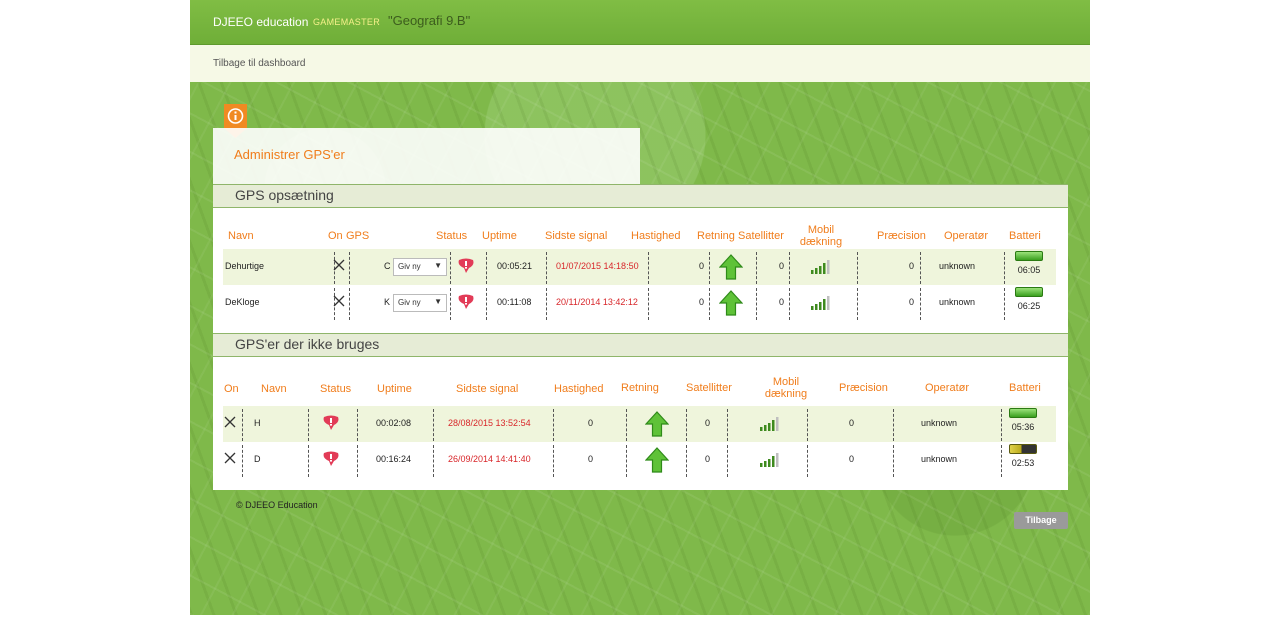 Image resolution: width=1279 pixels, height=638 pixels. Describe the element at coordinates (387, 266) in the screenshot. I see `gps-letter: C` at that location.